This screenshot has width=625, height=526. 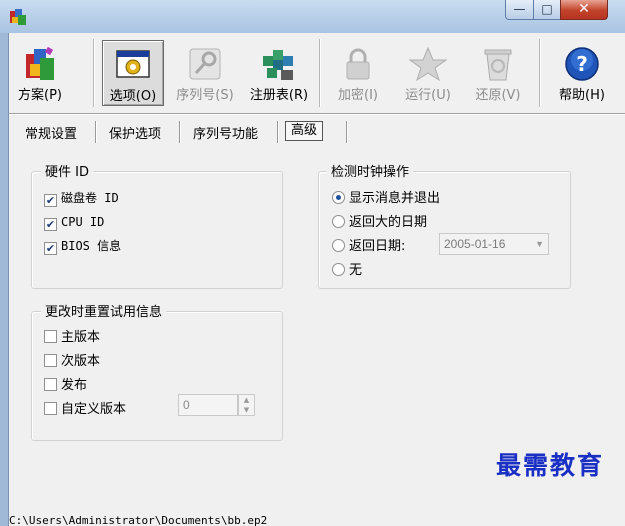 I want to click on encrypt-button: 加密(I), so click(x=358, y=73).